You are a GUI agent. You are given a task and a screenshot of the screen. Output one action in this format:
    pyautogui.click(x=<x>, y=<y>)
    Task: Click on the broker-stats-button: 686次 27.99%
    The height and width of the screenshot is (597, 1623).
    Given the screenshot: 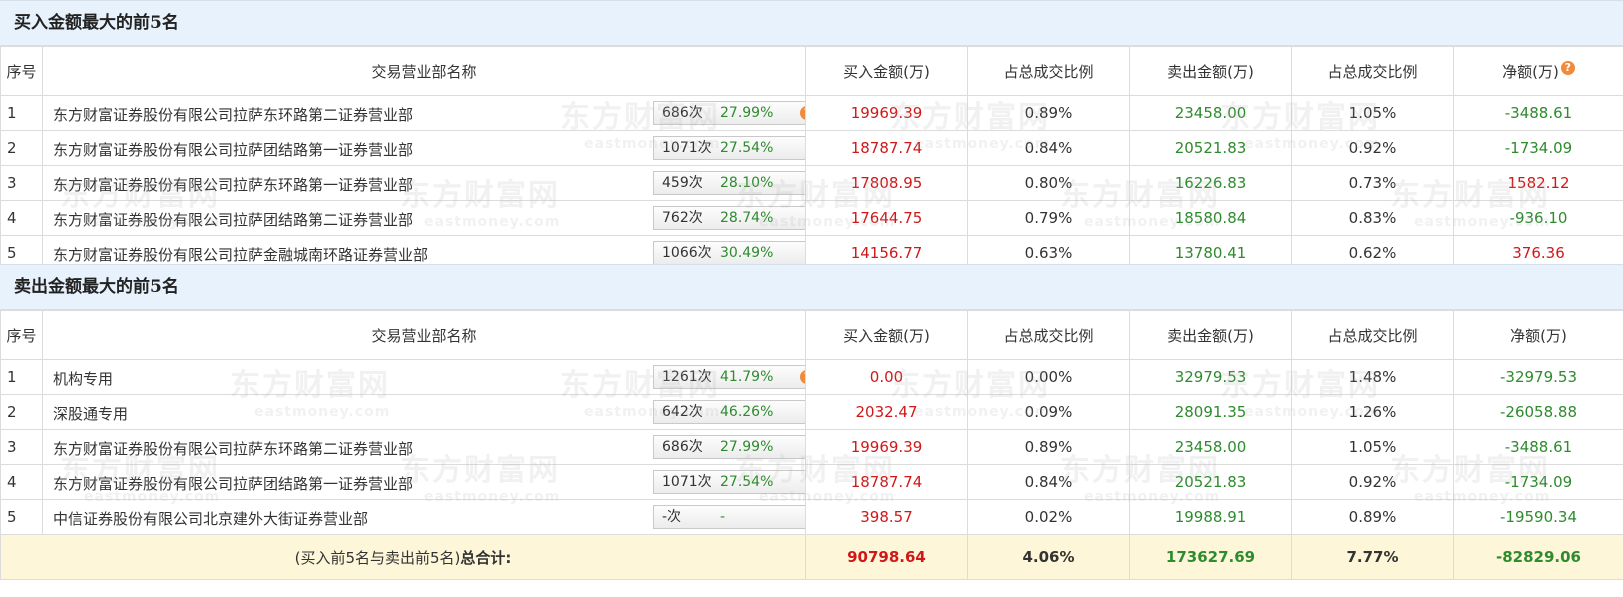 What is the action you would take?
    pyautogui.click(x=729, y=447)
    